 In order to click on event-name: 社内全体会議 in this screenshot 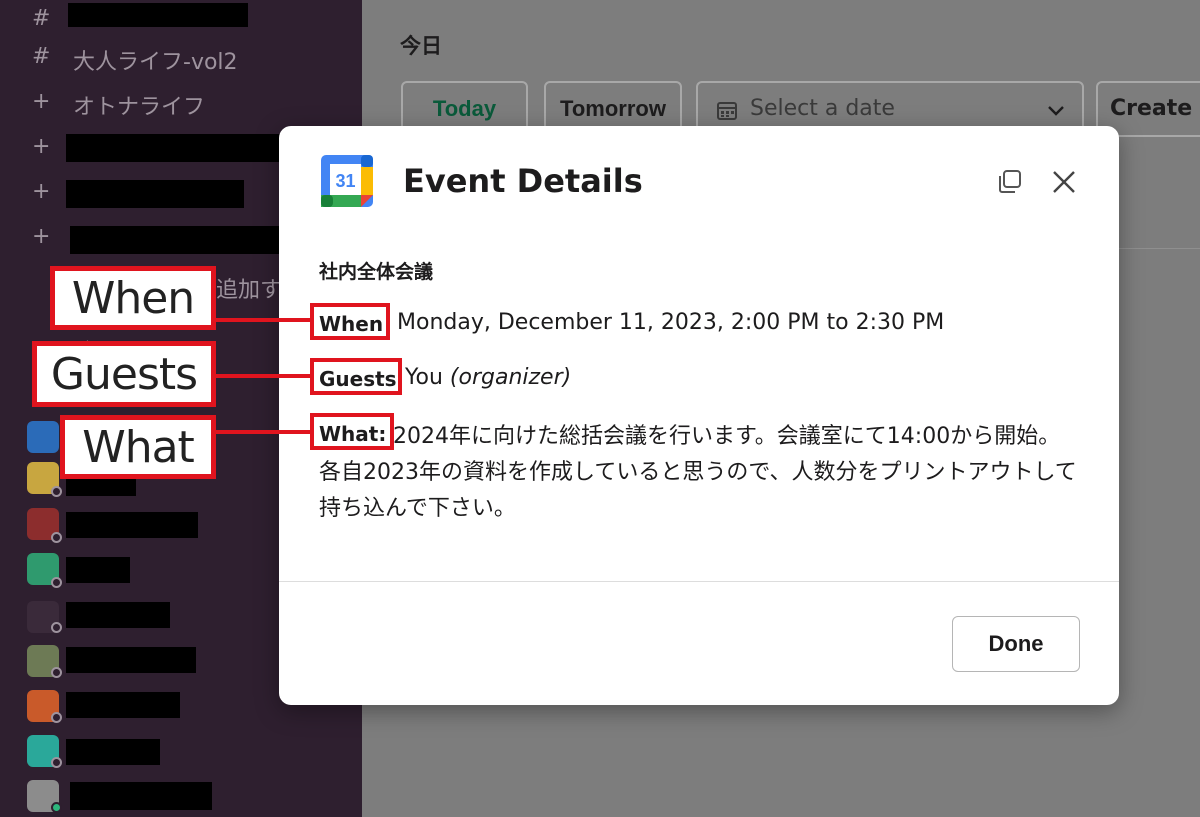, I will do `click(376, 272)`.